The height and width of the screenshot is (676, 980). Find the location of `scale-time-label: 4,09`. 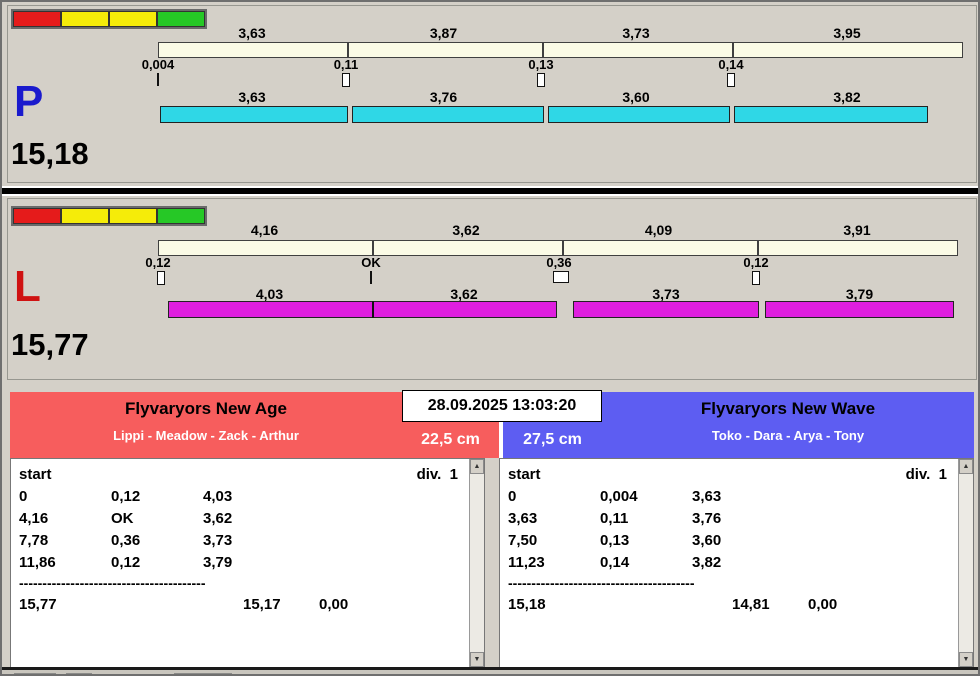

scale-time-label: 4,09 is located at coordinates (658, 230).